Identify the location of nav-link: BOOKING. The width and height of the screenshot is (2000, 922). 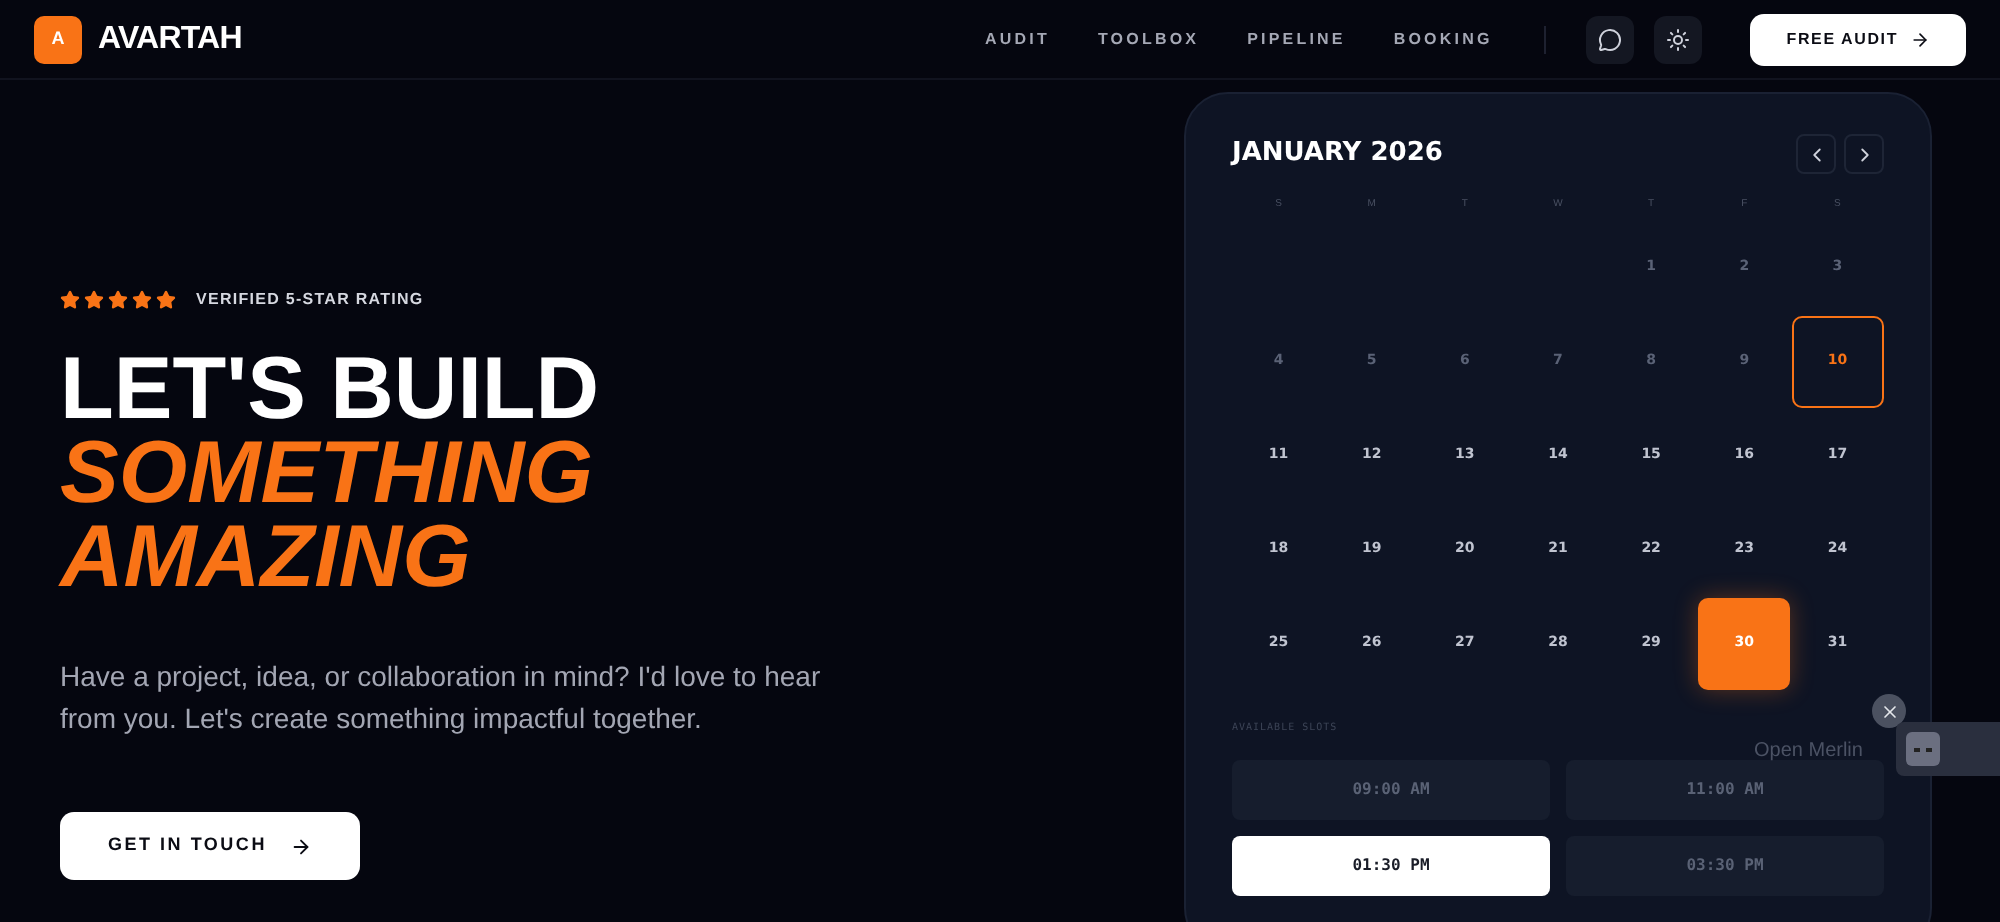
(1443, 39).